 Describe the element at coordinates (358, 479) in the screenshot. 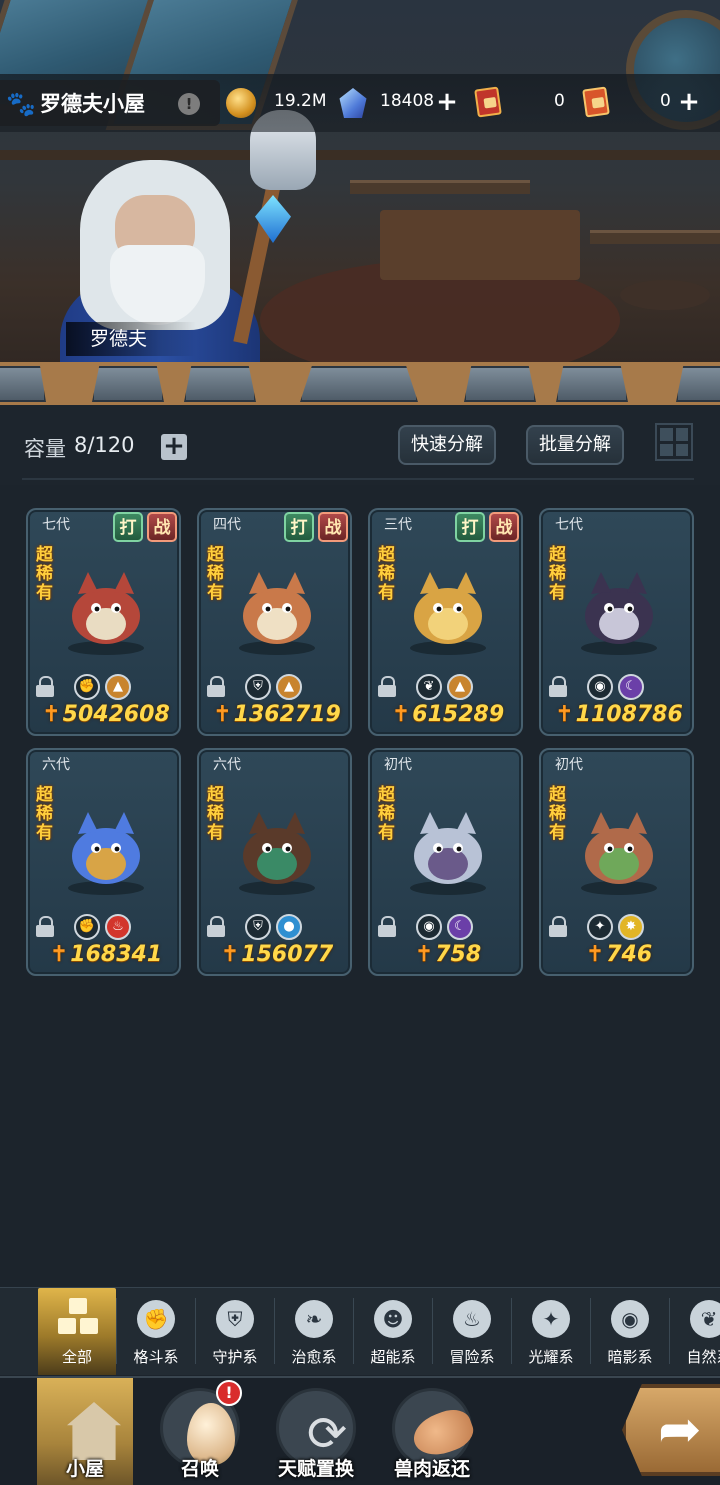

I see `divider` at that location.